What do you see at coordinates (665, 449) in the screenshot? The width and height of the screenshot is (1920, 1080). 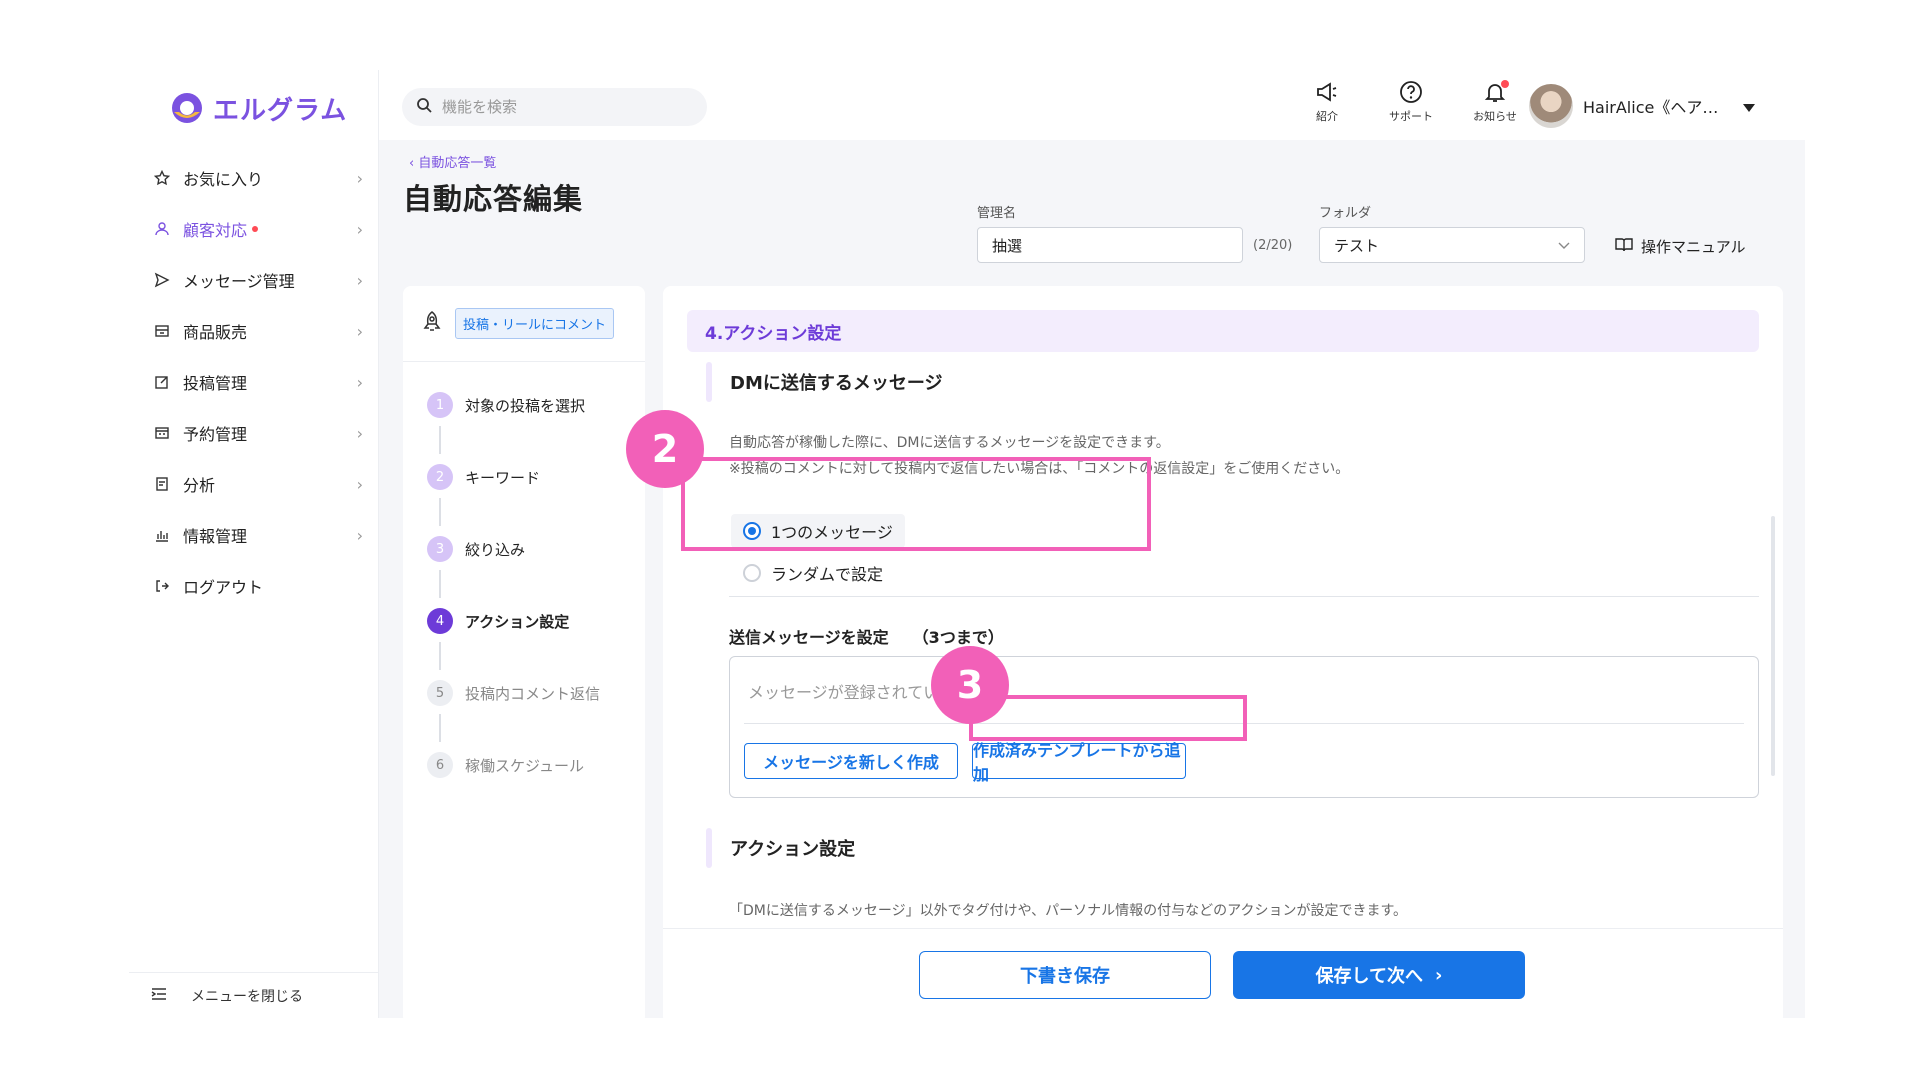 I see `annotation-badge-2: 2` at bounding box center [665, 449].